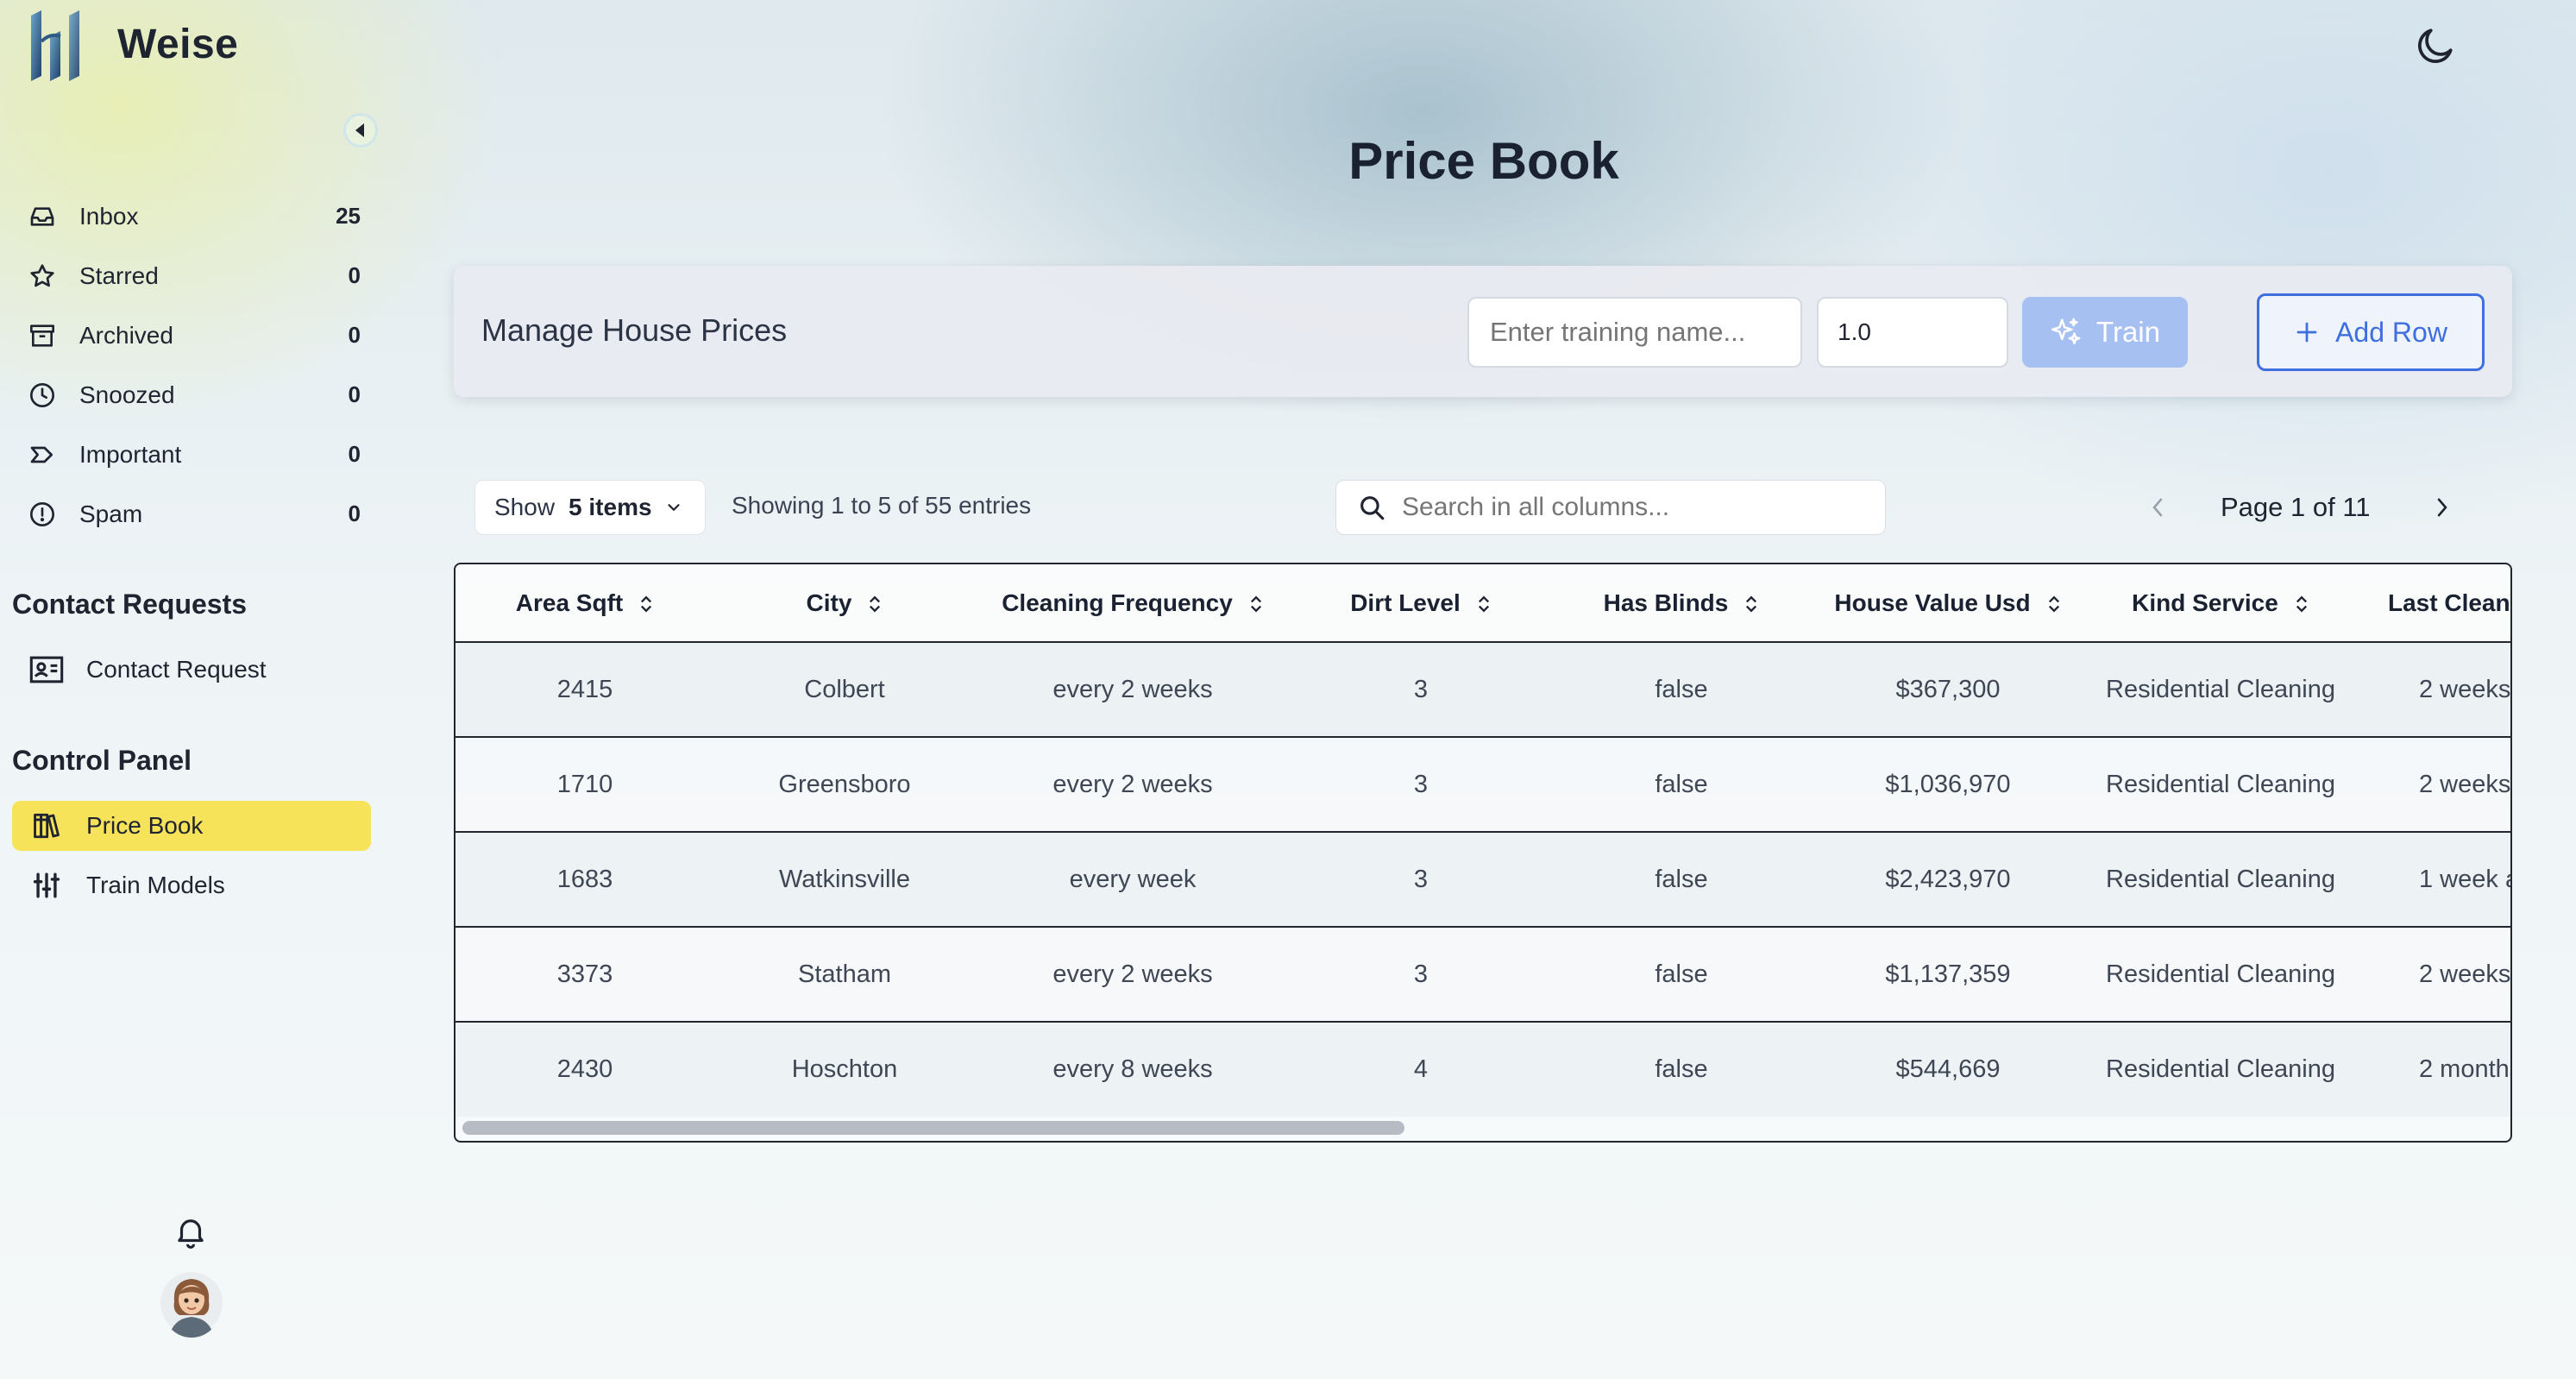  I want to click on cell-last-clean: 2 months ago, so click(2464, 1069).